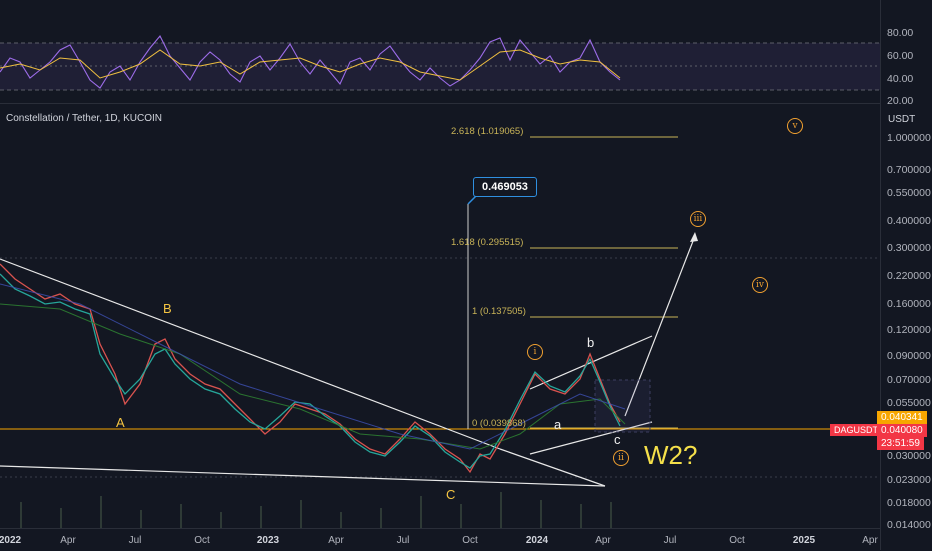 The height and width of the screenshot is (551, 932). I want to click on price-tick: 0.550000, so click(909, 193).